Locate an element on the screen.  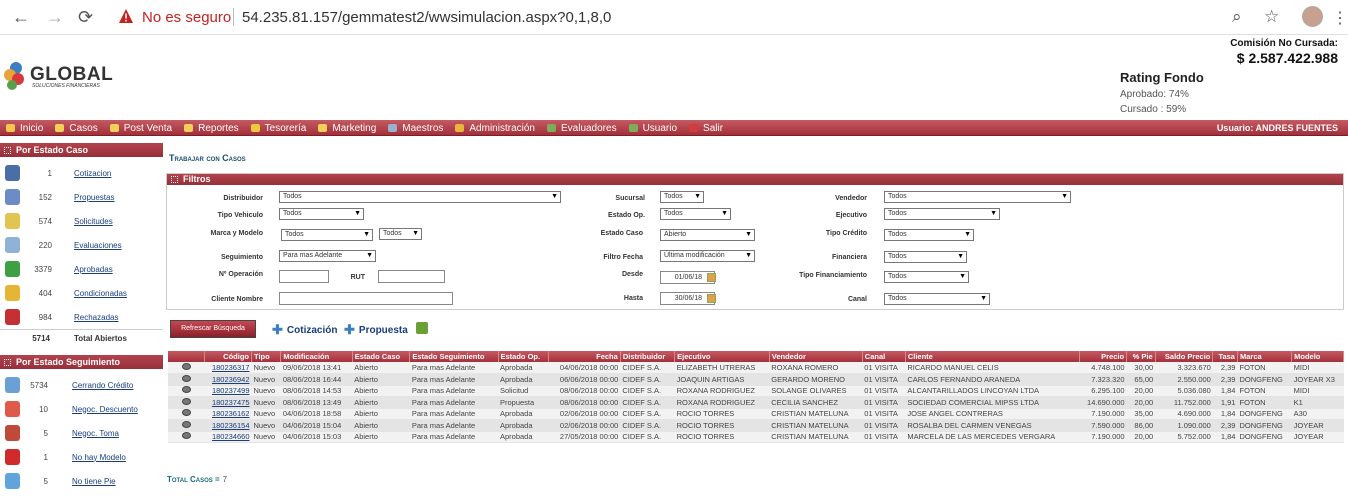
propuesta-link: ✚ Propuesta is located at coordinates (376, 330).